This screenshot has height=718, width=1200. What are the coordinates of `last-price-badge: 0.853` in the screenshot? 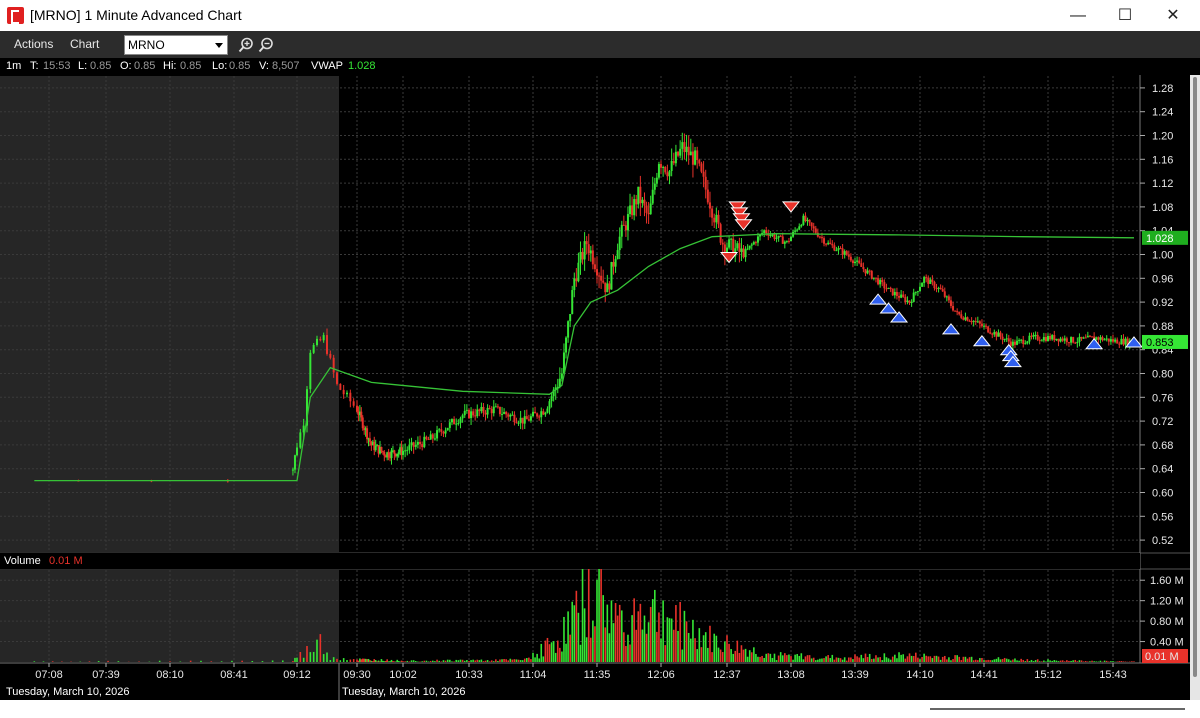 It's located at (1160, 343).